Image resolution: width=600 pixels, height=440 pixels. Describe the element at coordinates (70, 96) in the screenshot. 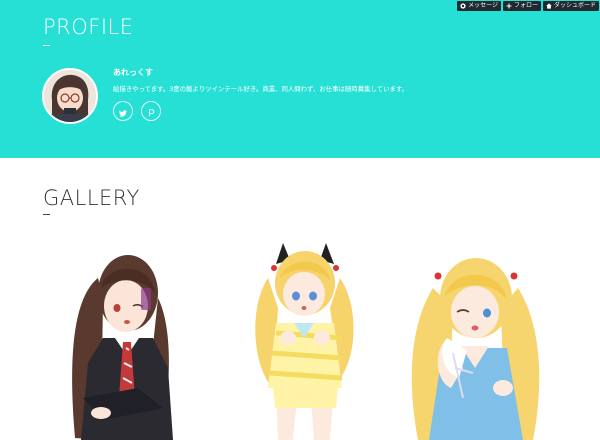

I see `avatar` at that location.